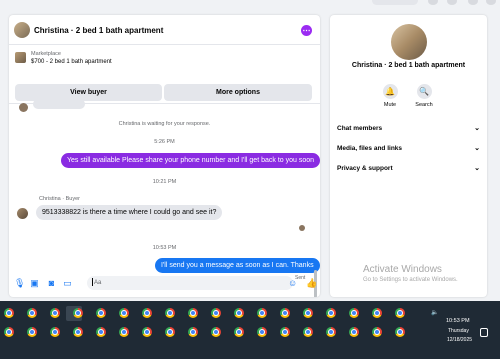  I want to click on top-strip, so click(250, 6).